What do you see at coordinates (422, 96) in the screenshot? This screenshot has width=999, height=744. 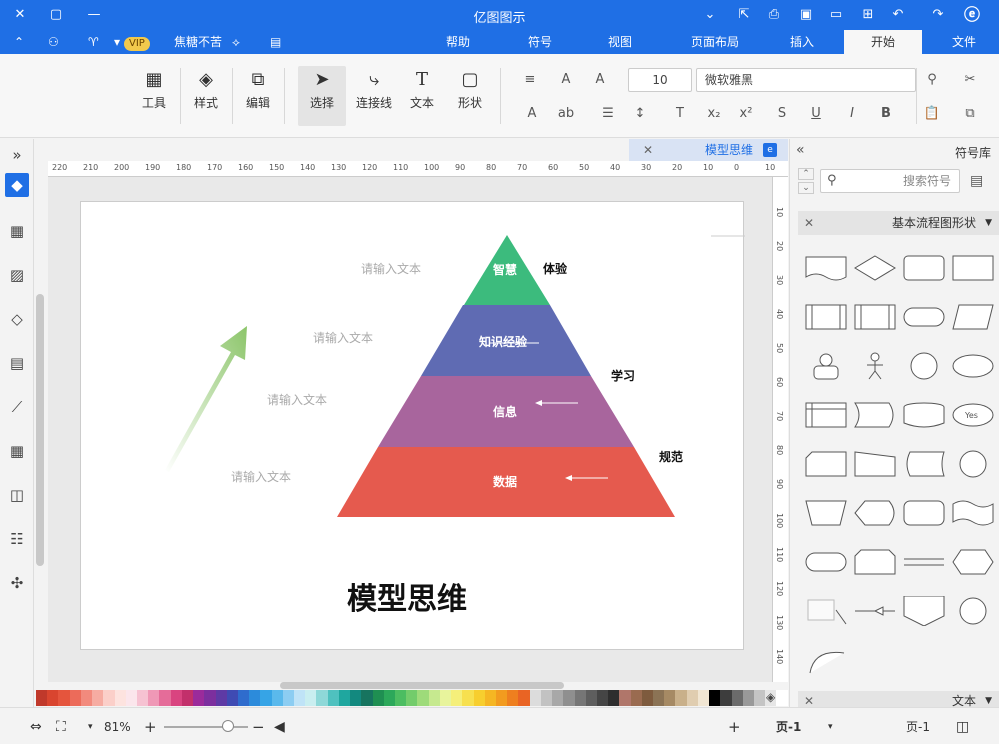 I see `text-button: T 文本` at bounding box center [422, 96].